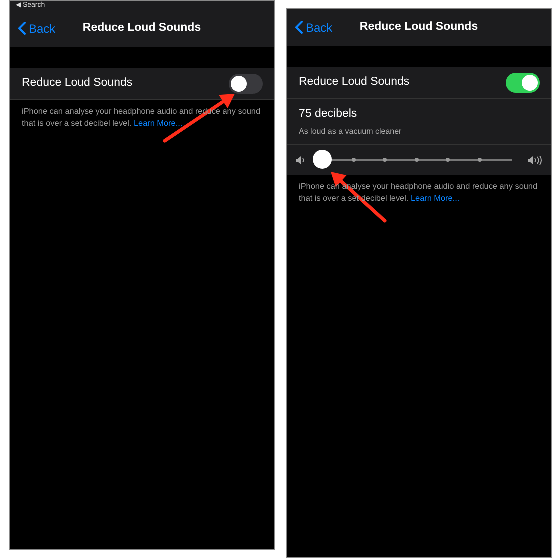 This screenshot has width=560, height=560. I want to click on speaker-low-icon, so click(301, 160).